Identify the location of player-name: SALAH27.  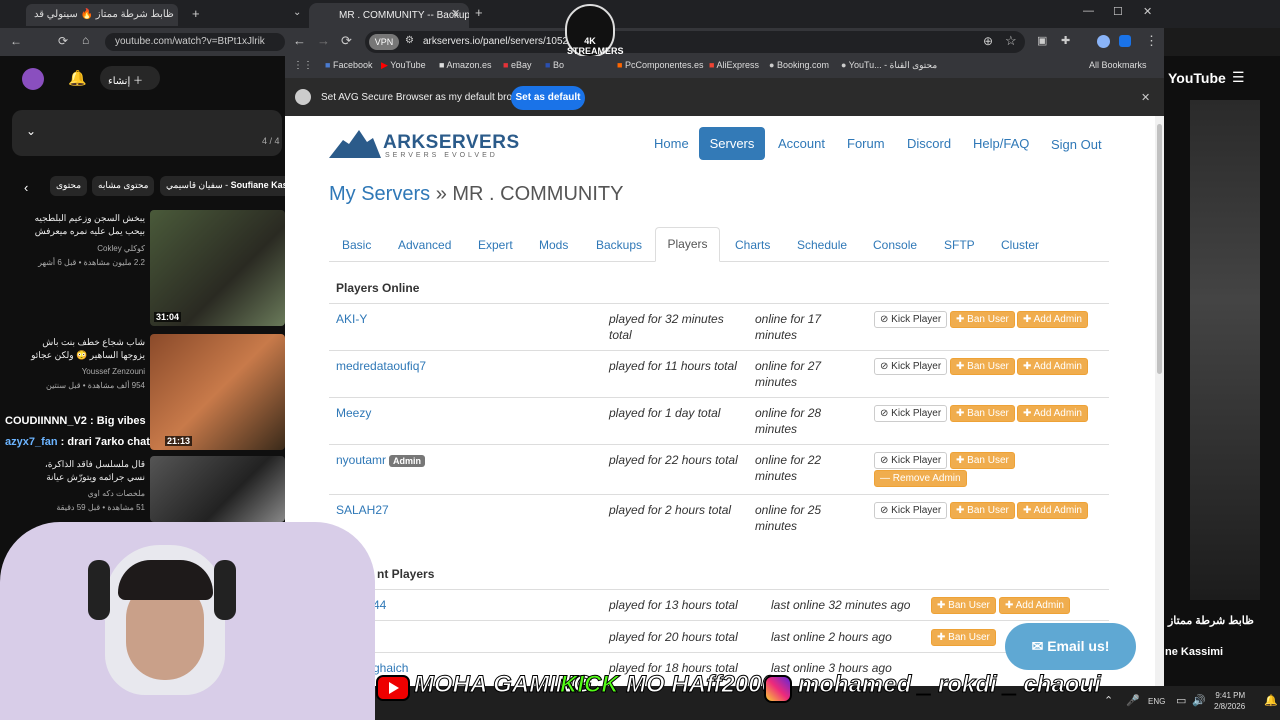
(362, 510).